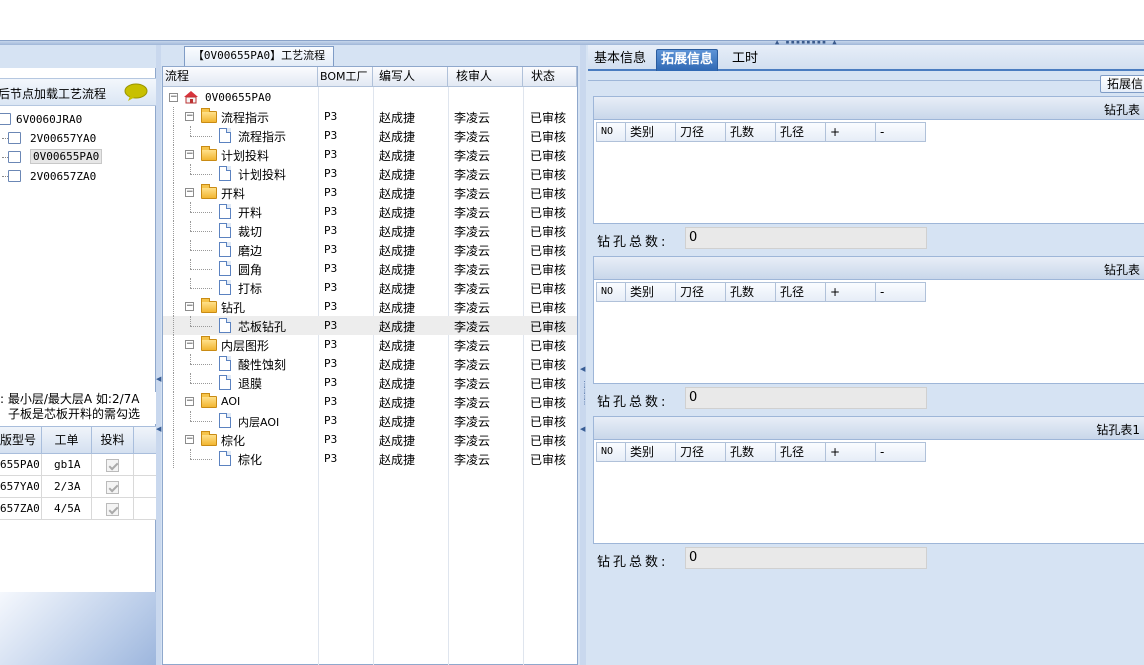 The image size is (1144, 665). Describe the element at coordinates (584, 393) in the screenshot. I see `splitter-grip-icon: ⋮ ⋮ ⋮ ⋮` at that location.